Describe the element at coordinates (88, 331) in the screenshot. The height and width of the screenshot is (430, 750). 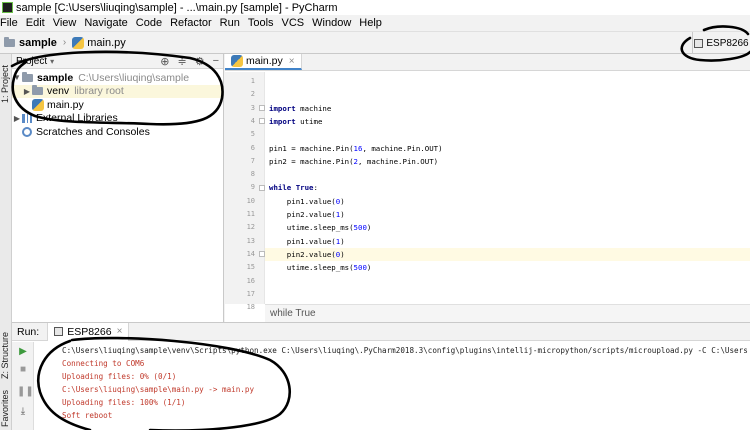
I see `run-tab-esp8266: ESP8266 ×` at that location.